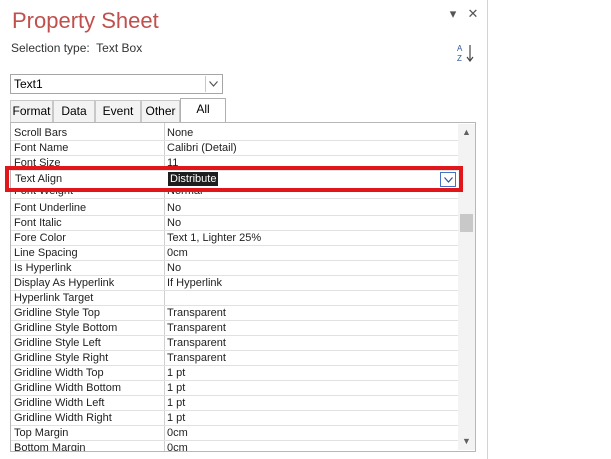 The width and height of the screenshot is (611, 459). I want to click on property-name: Scroll Bars, so click(41, 133).